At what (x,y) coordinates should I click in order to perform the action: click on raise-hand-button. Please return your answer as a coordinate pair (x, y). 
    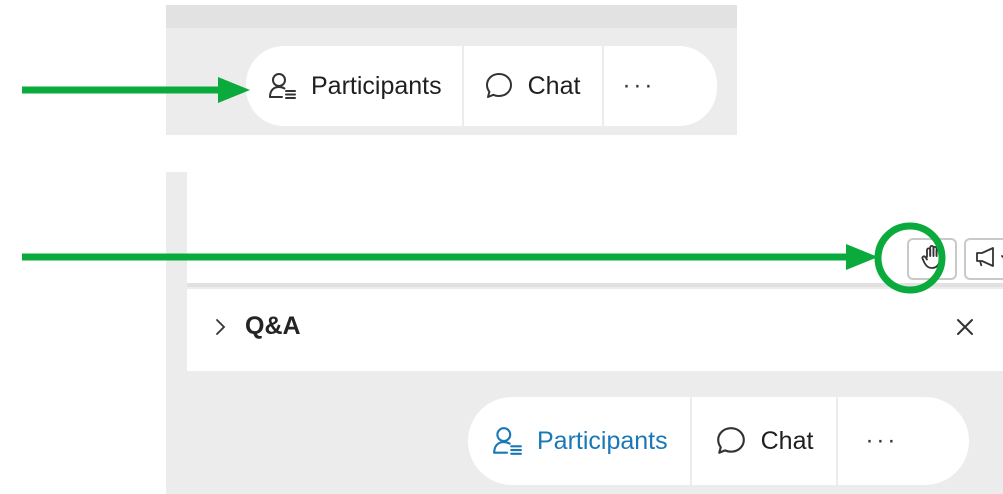
    Looking at the image, I should click on (932, 259).